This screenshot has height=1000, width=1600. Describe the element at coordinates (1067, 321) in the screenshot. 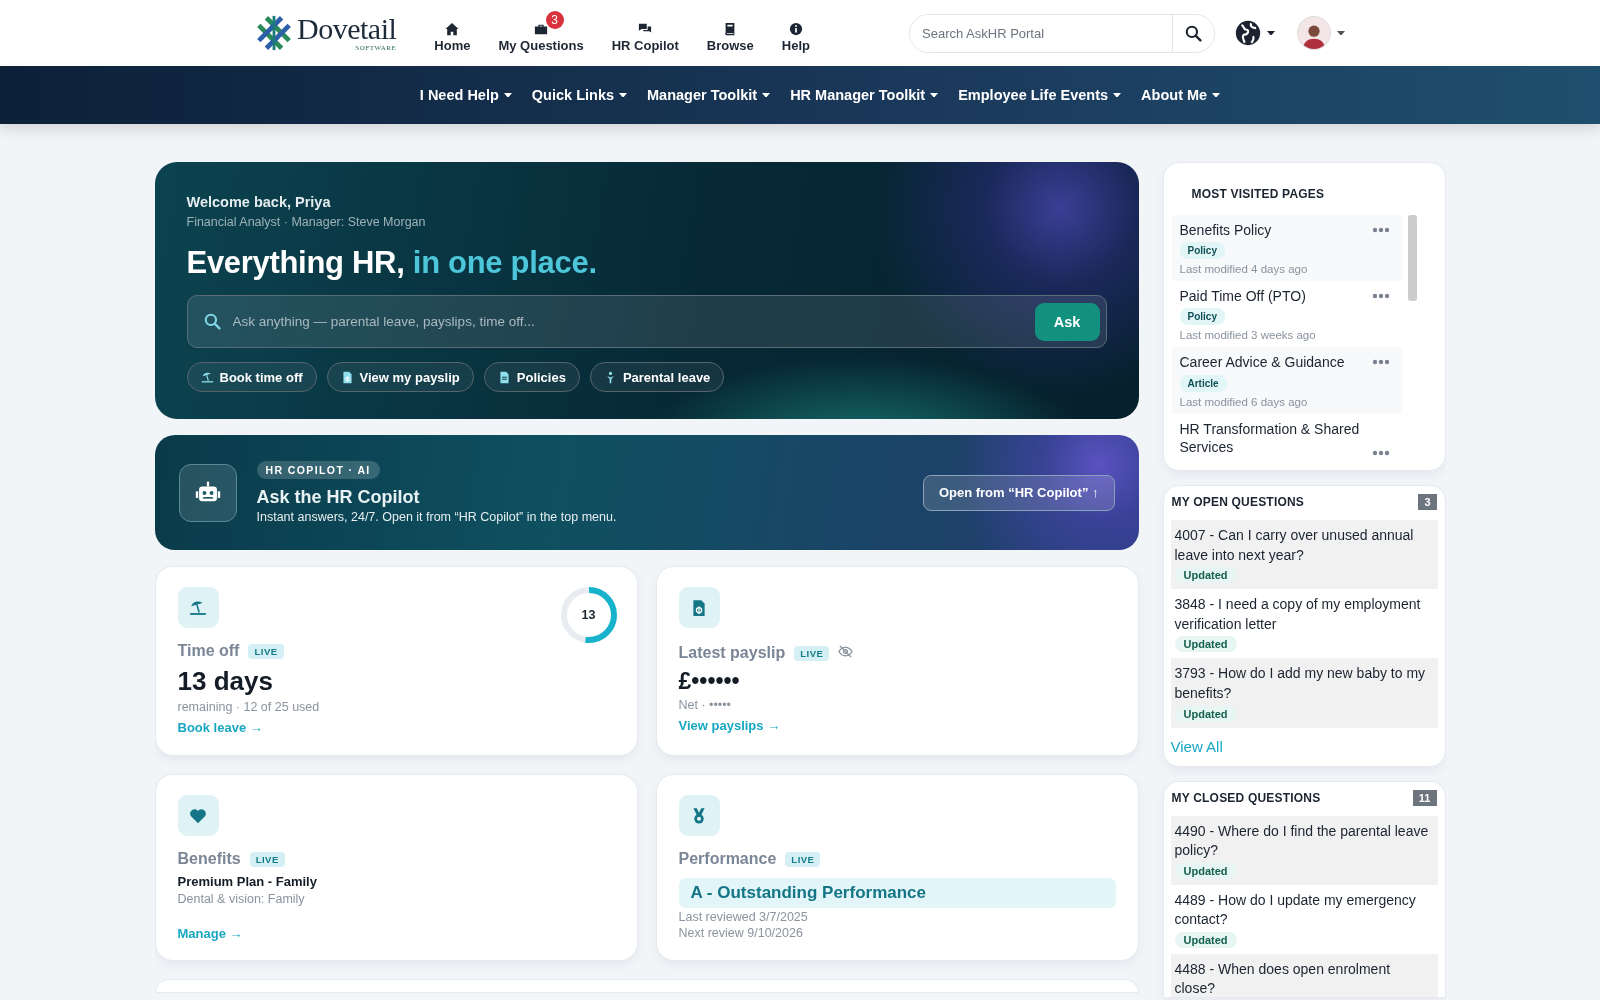

I see `ask-button: Ask` at that location.